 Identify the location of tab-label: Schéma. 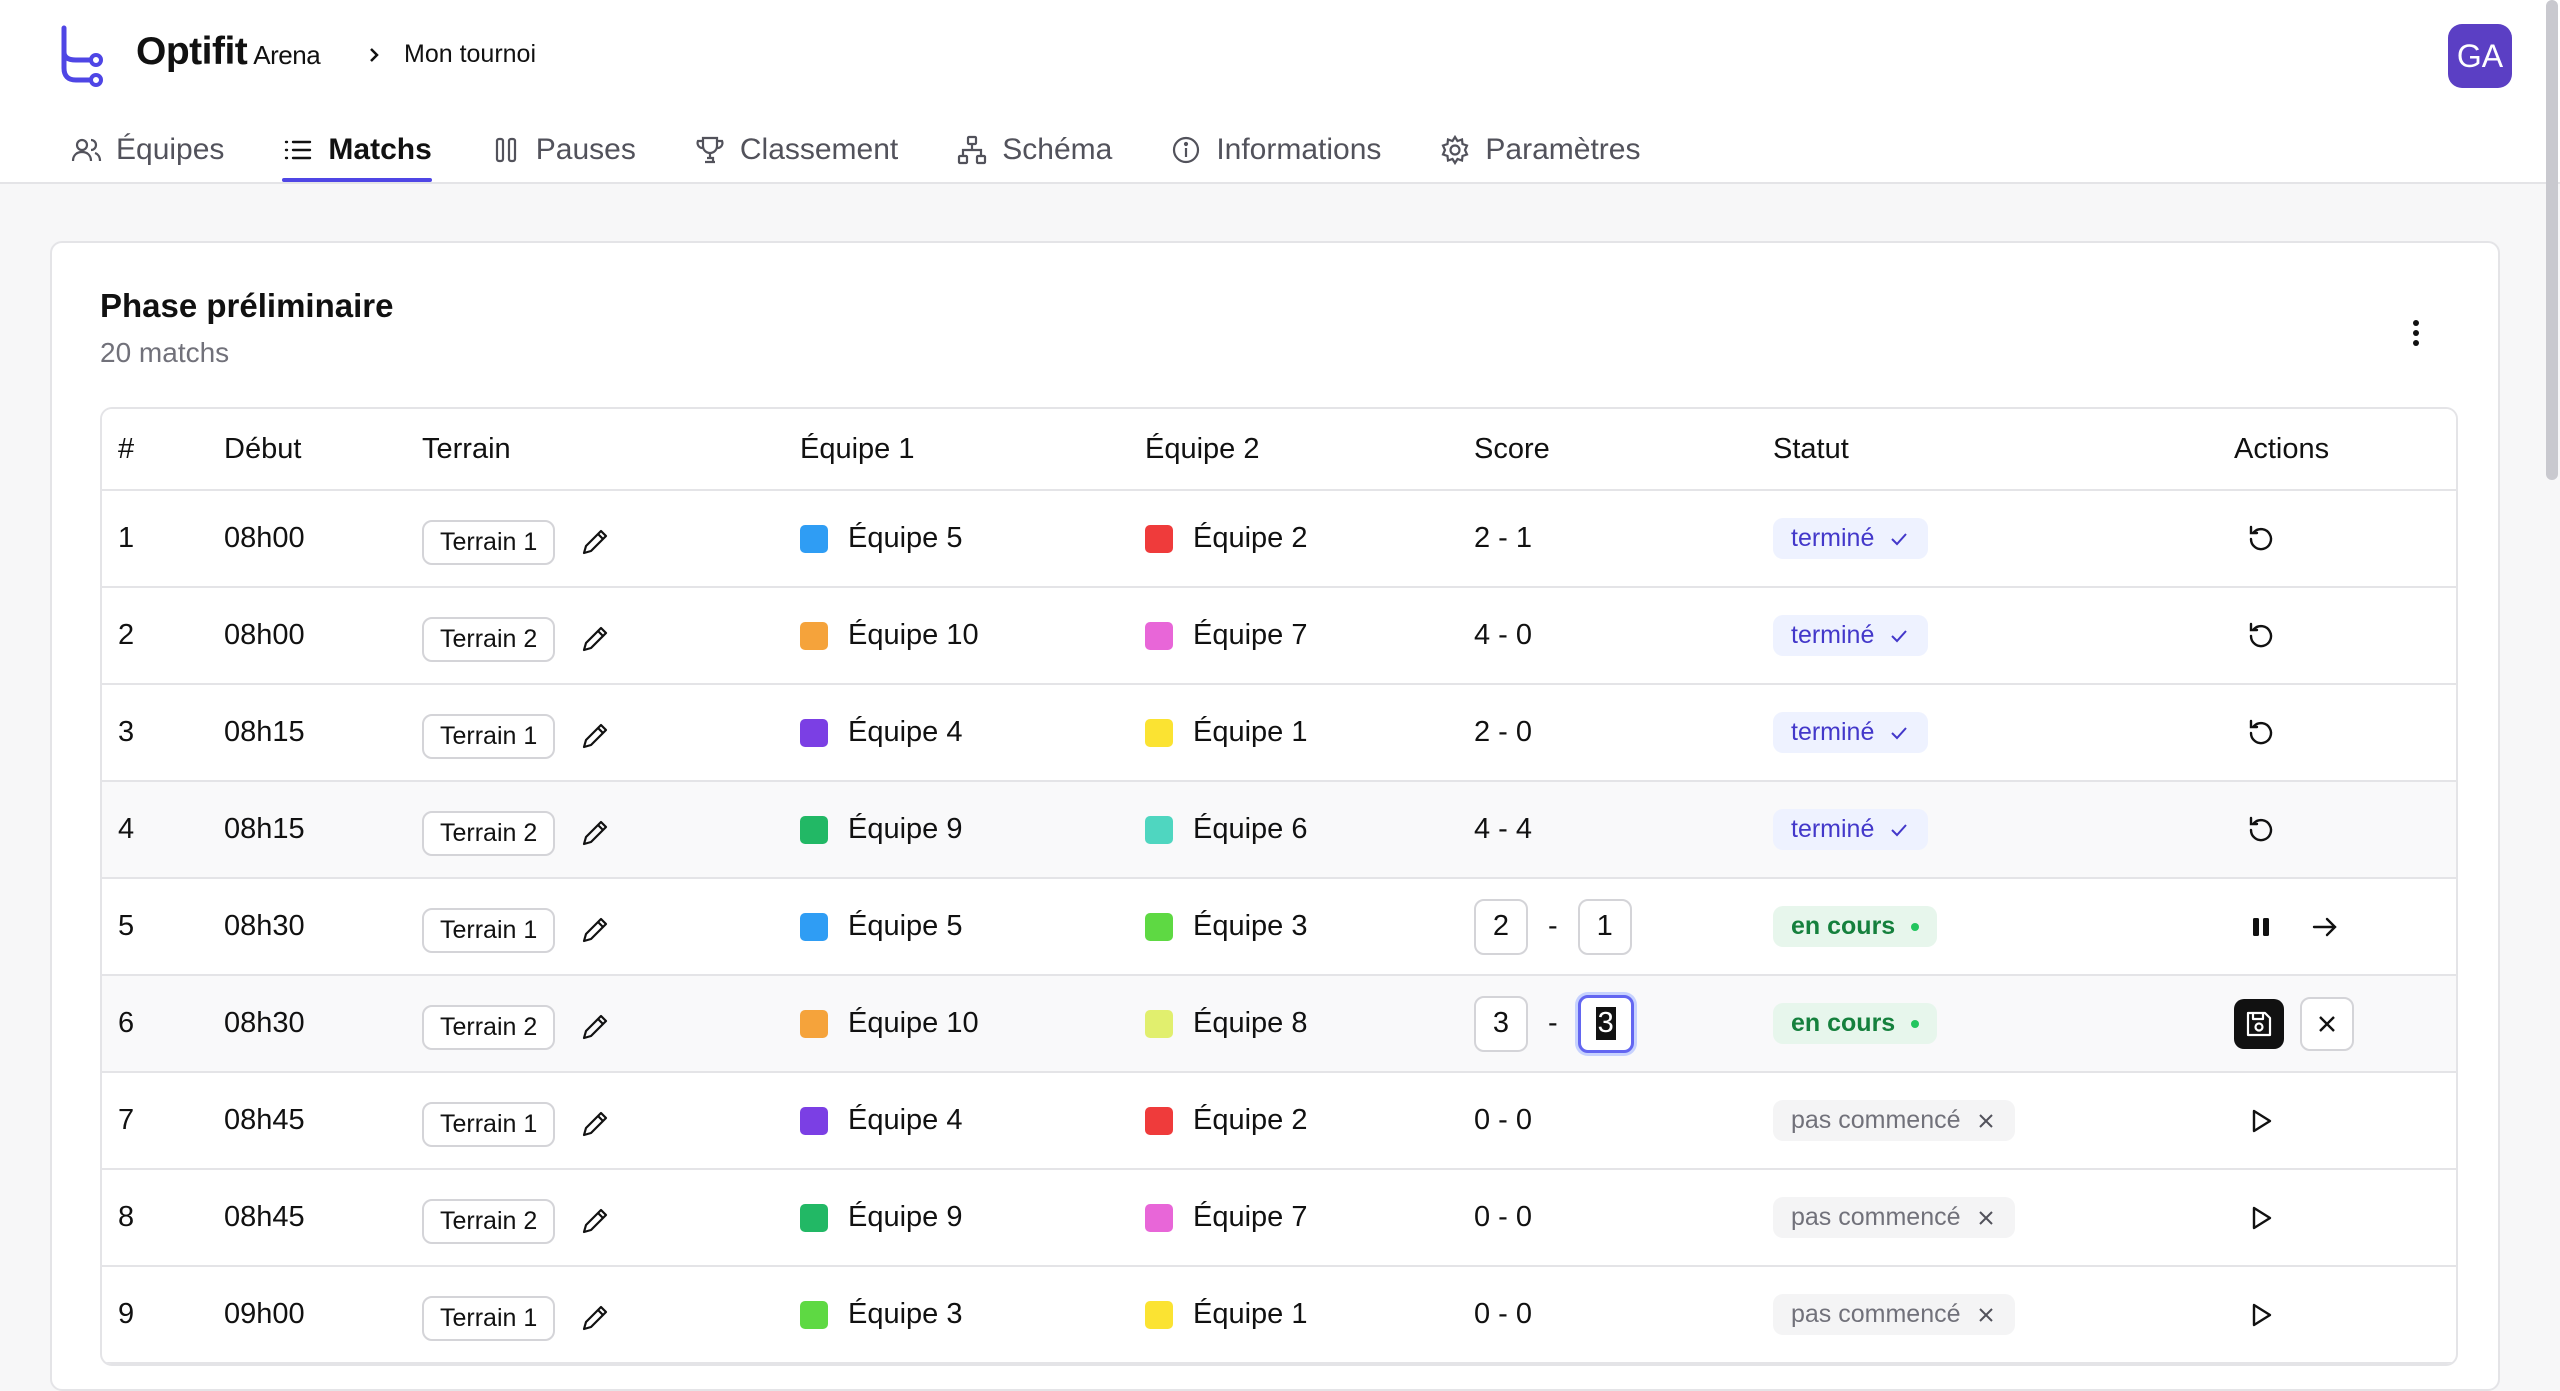
(1057, 149).